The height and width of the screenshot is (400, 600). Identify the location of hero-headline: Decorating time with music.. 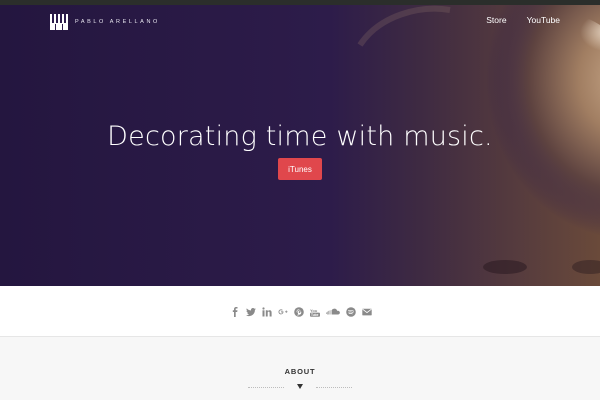
(300, 136).